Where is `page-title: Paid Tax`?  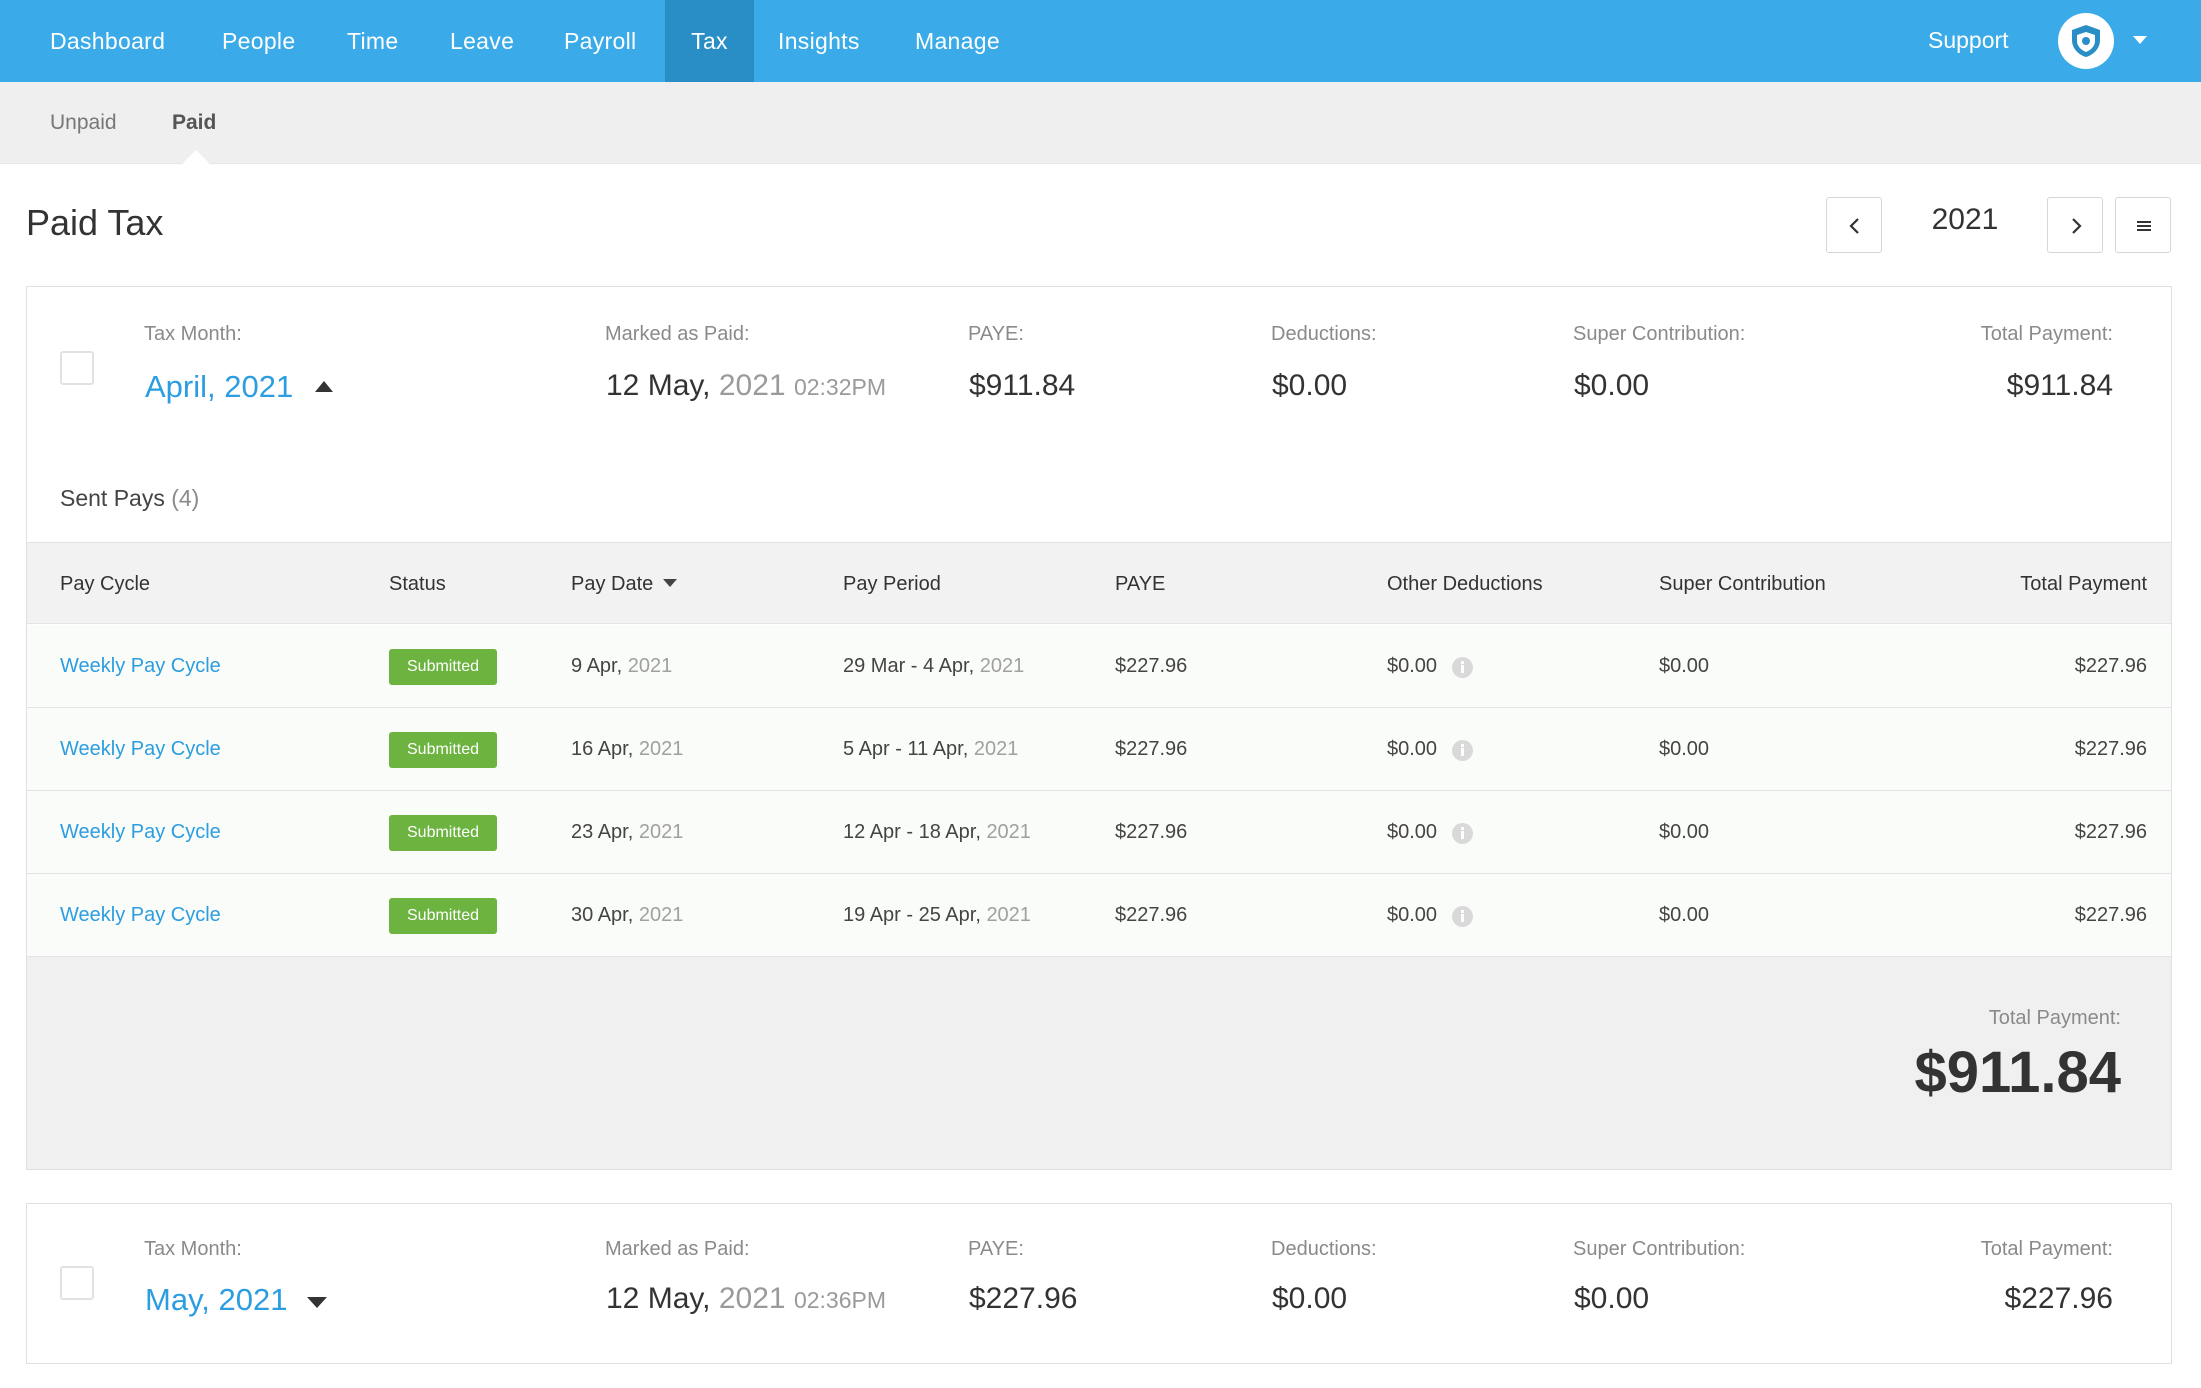
page-title: Paid Tax is located at coordinates (95, 222).